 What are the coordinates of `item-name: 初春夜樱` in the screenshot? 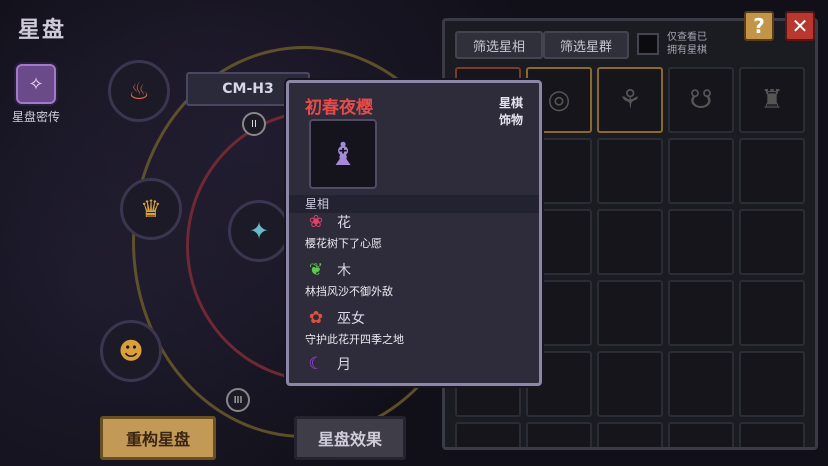 It's located at (339, 108).